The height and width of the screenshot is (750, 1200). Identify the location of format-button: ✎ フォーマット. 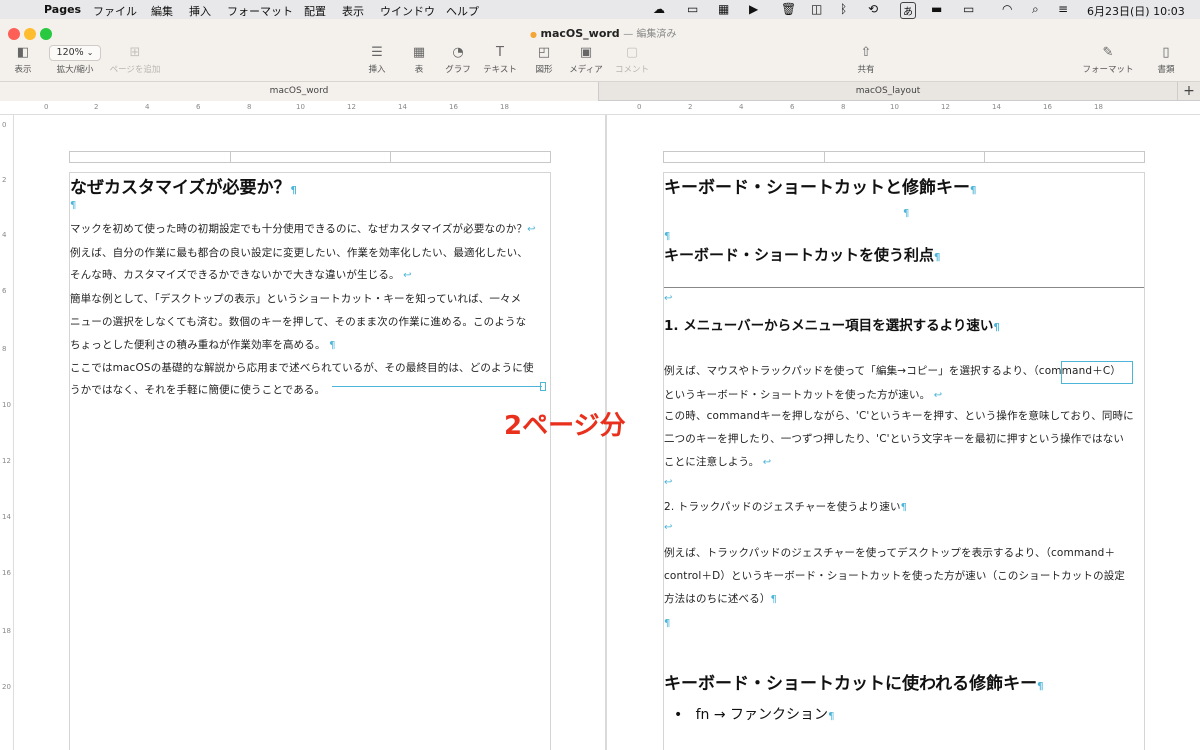
(1108, 60).